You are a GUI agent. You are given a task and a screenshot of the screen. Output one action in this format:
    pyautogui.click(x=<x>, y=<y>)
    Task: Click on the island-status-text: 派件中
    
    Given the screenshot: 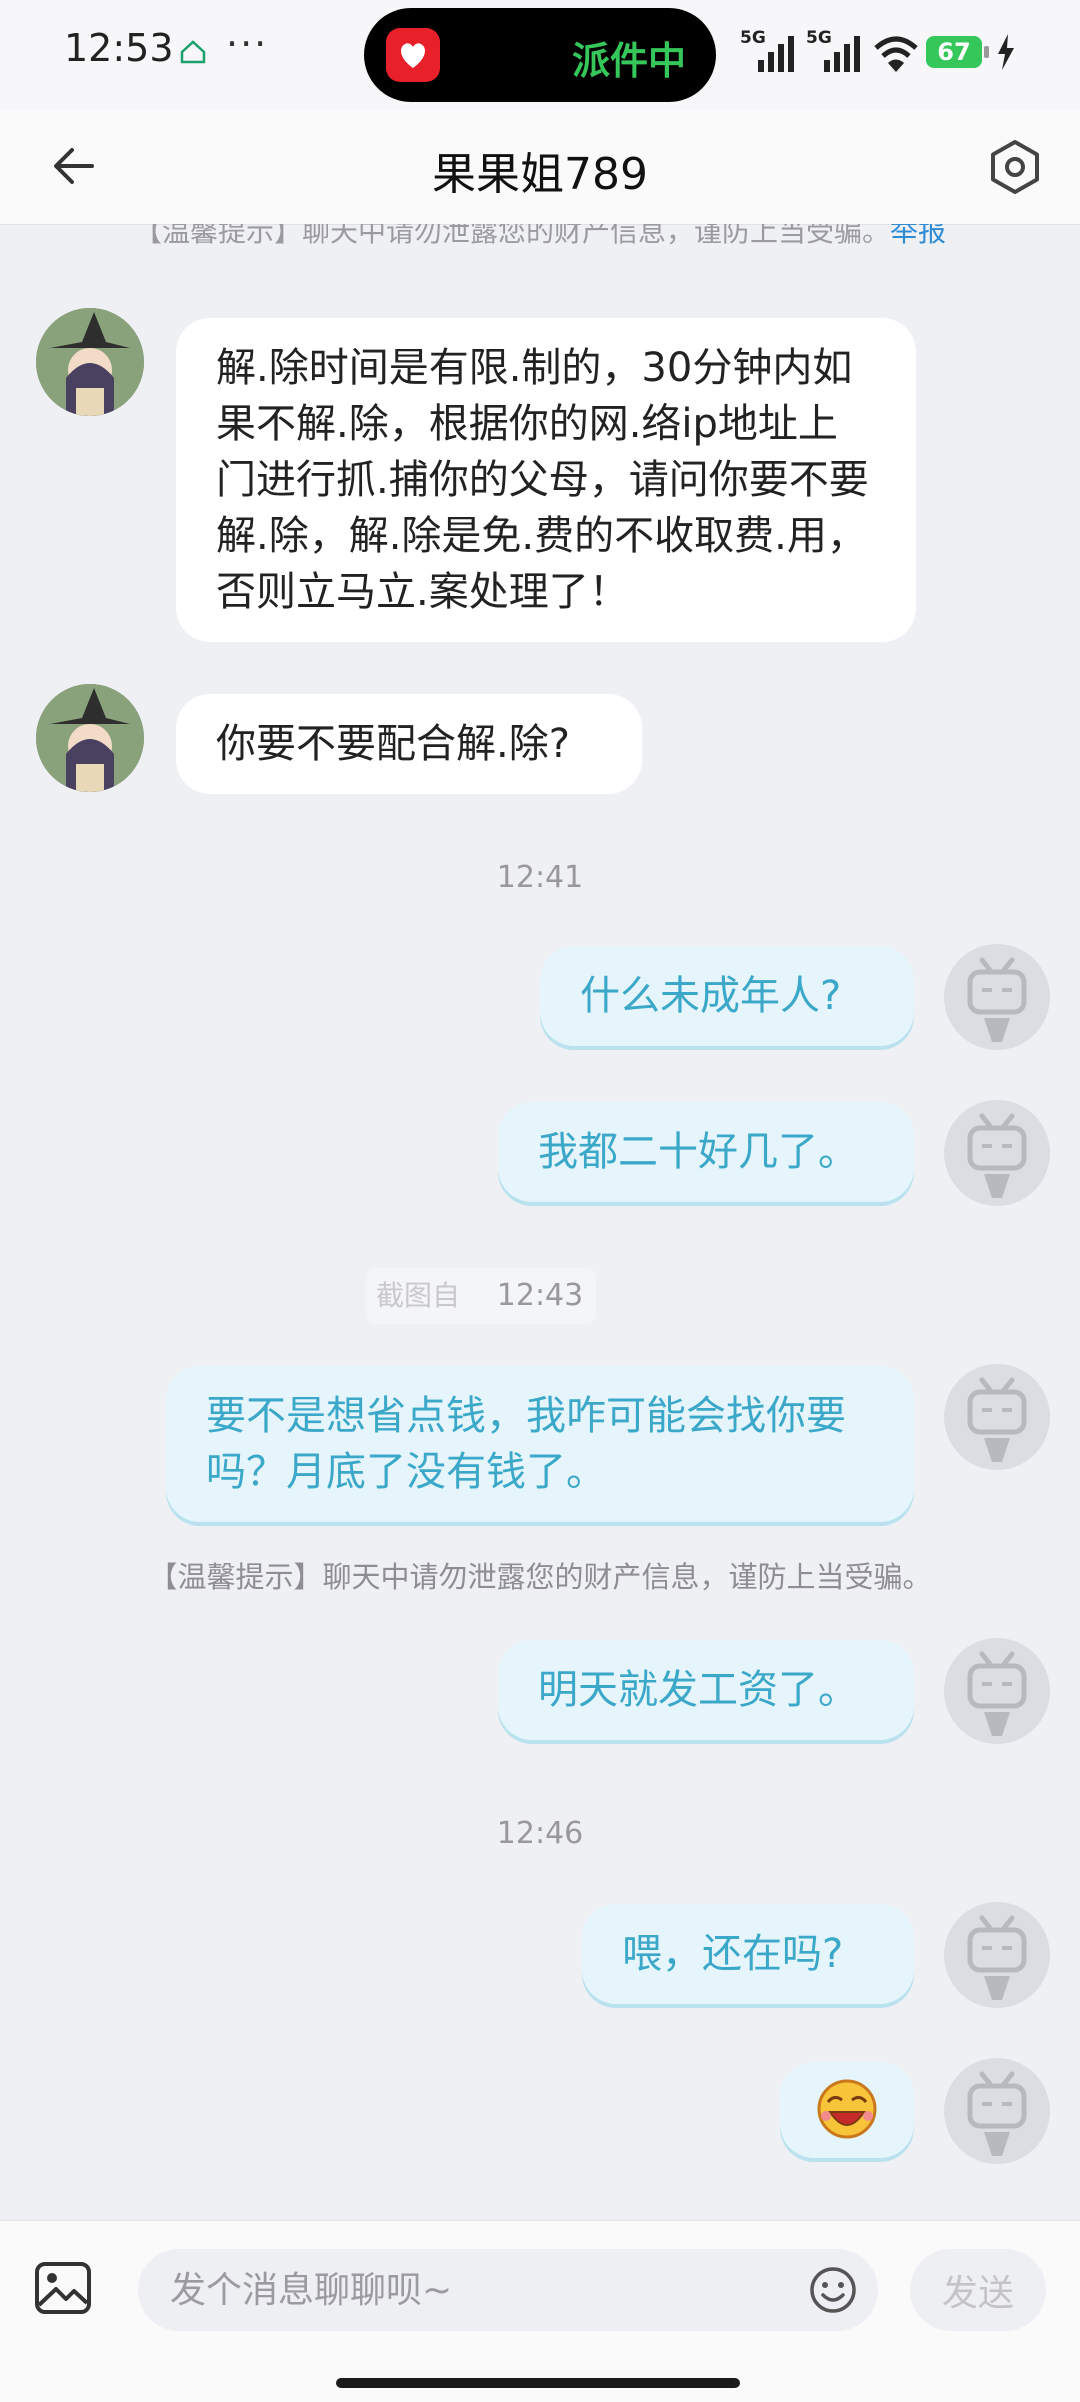 What is the action you would take?
    pyautogui.click(x=629, y=61)
    